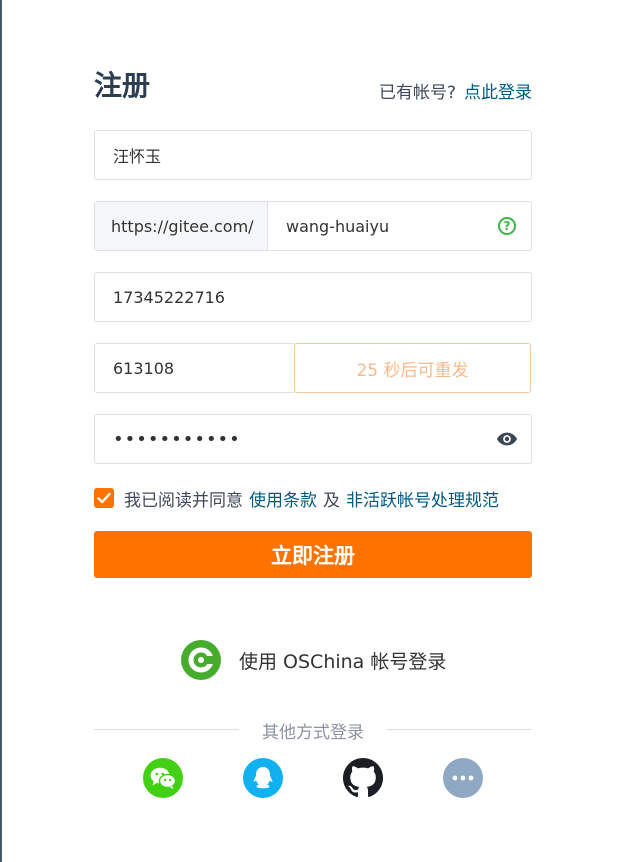 The width and height of the screenshot is (625, 862). I want to click on name-input, so click(313, 155).